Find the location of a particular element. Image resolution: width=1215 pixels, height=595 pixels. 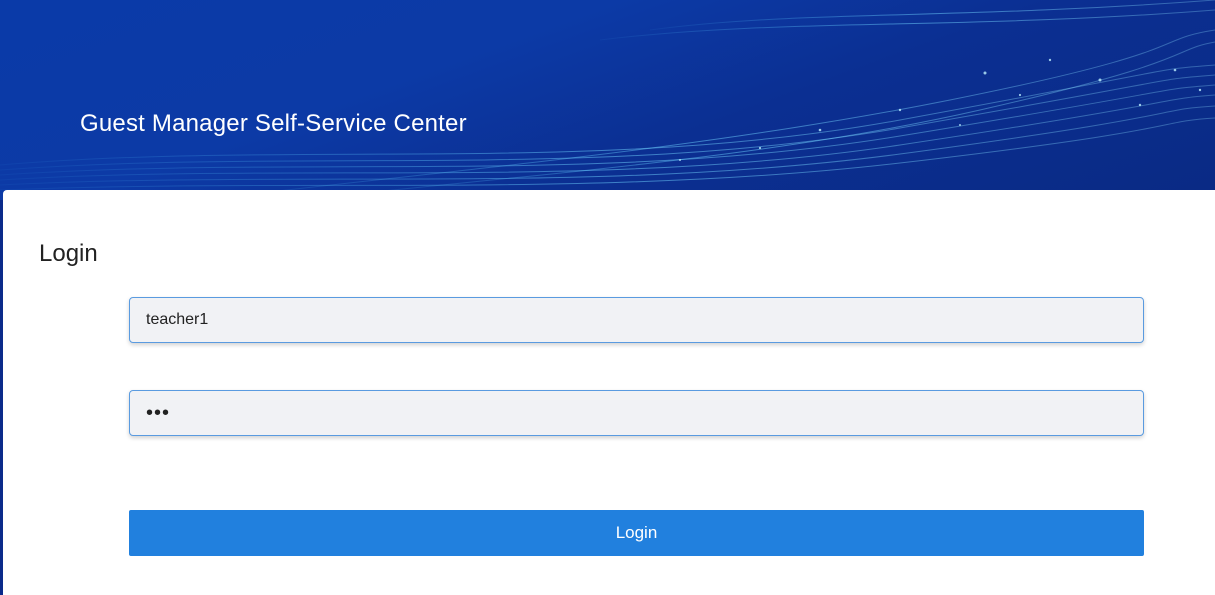

password-field is located at coordinates (636, 413).